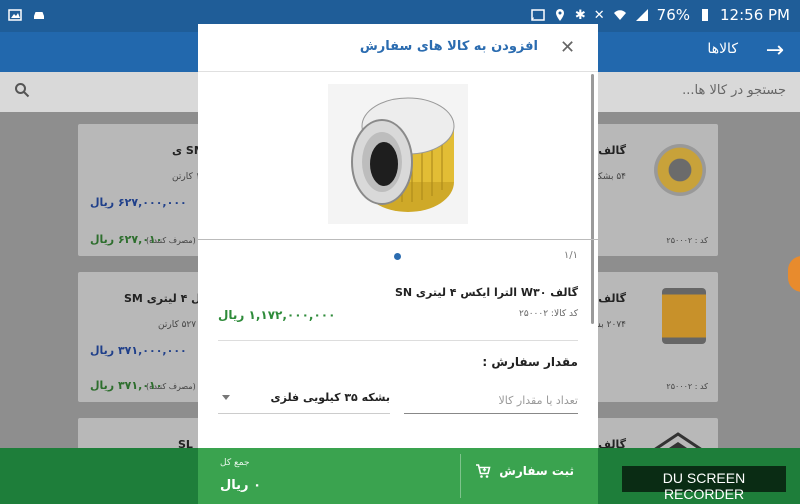 This screenshot has width=800, height=504. Describe the element at coordinates (548, 314) in the screenshot. I see `product-code: کد کالا: ۲۵۰۰۰۲` at that location.